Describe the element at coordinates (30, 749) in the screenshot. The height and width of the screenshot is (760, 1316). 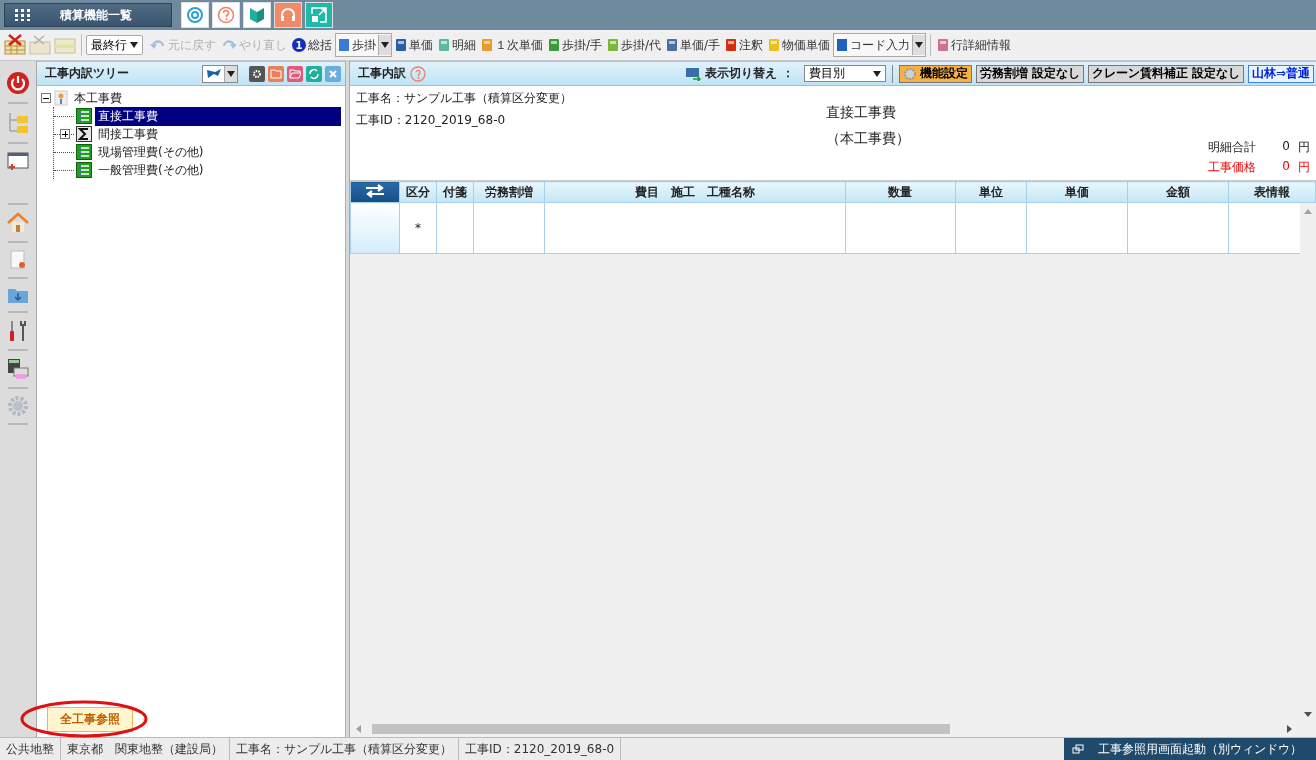
I see `status-text: 公共地整` at that location.